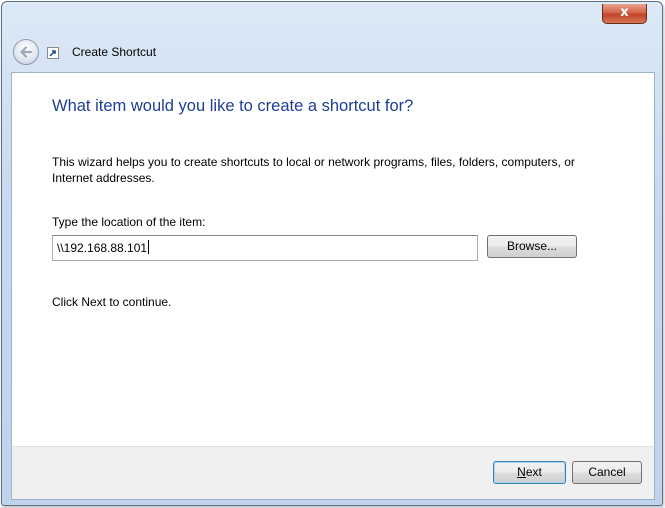  I want to click on back-button, so click(26, 52).